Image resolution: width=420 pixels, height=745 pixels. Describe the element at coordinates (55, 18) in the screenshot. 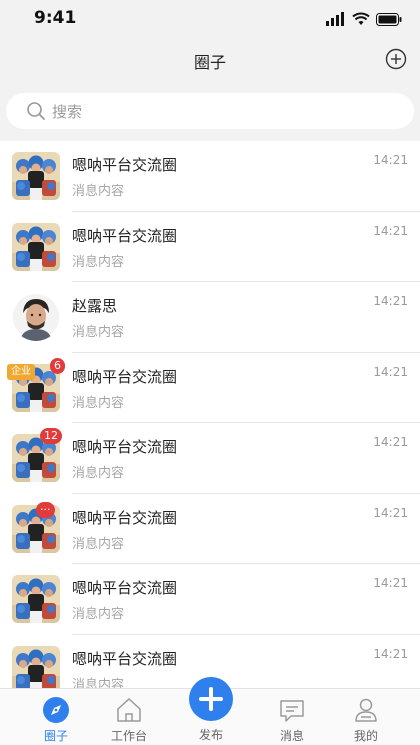

I see `status-time: 9:41` at that location.